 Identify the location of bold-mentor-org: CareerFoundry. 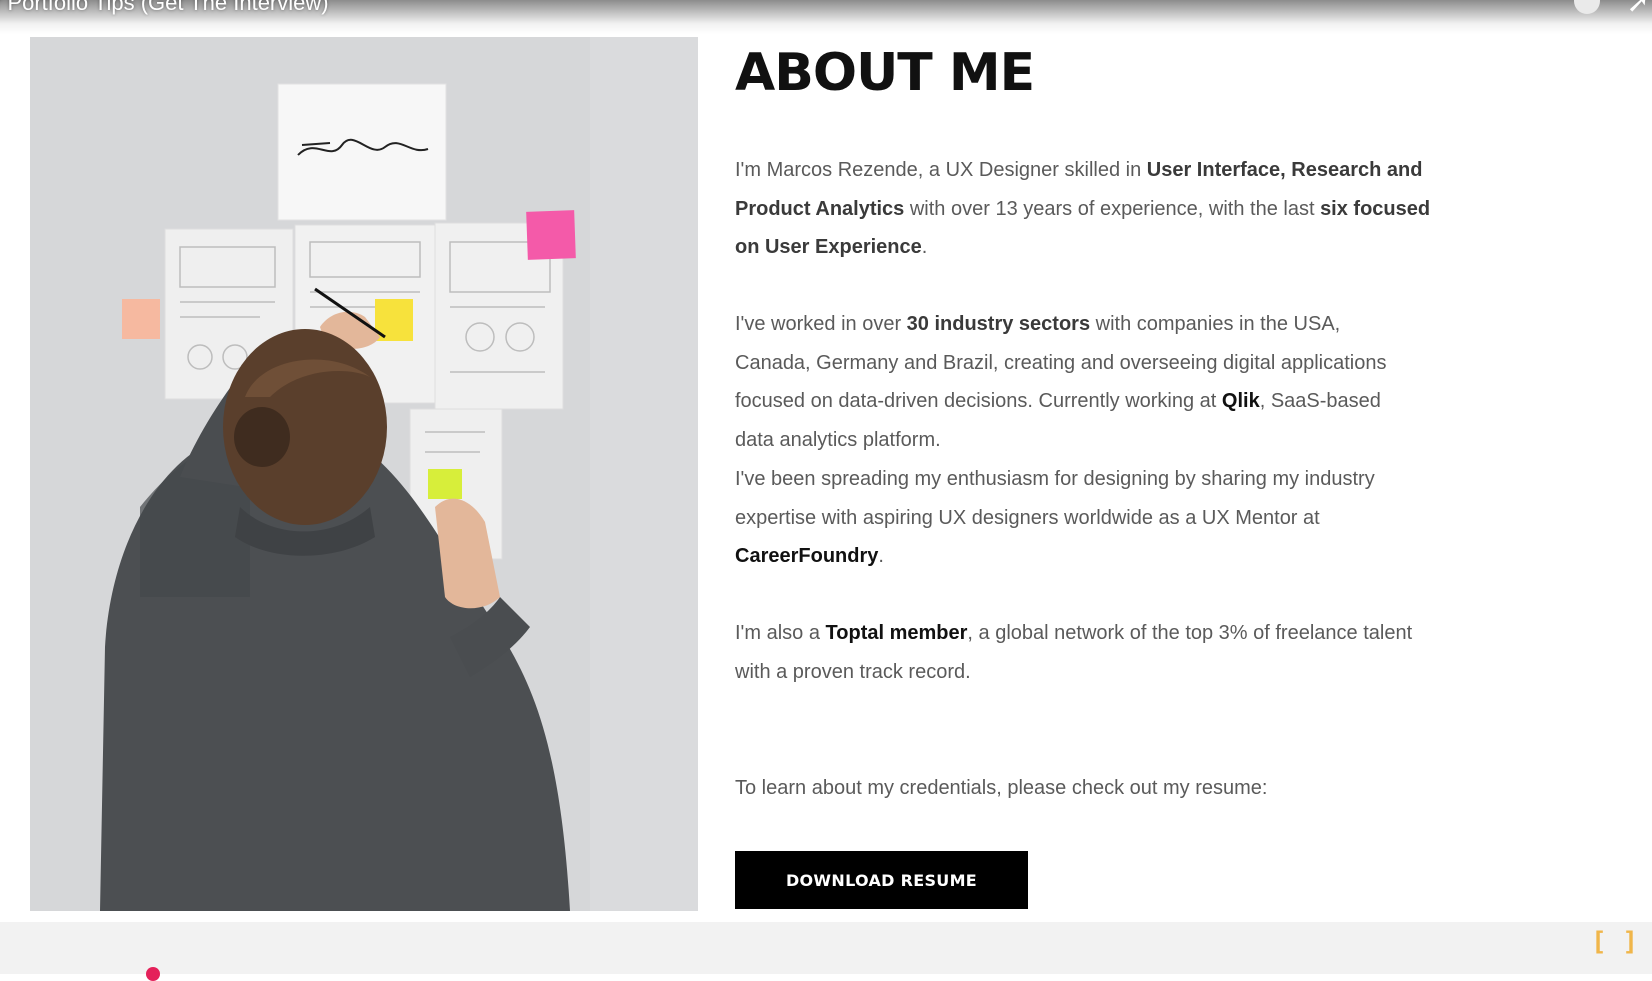
(807, 556).